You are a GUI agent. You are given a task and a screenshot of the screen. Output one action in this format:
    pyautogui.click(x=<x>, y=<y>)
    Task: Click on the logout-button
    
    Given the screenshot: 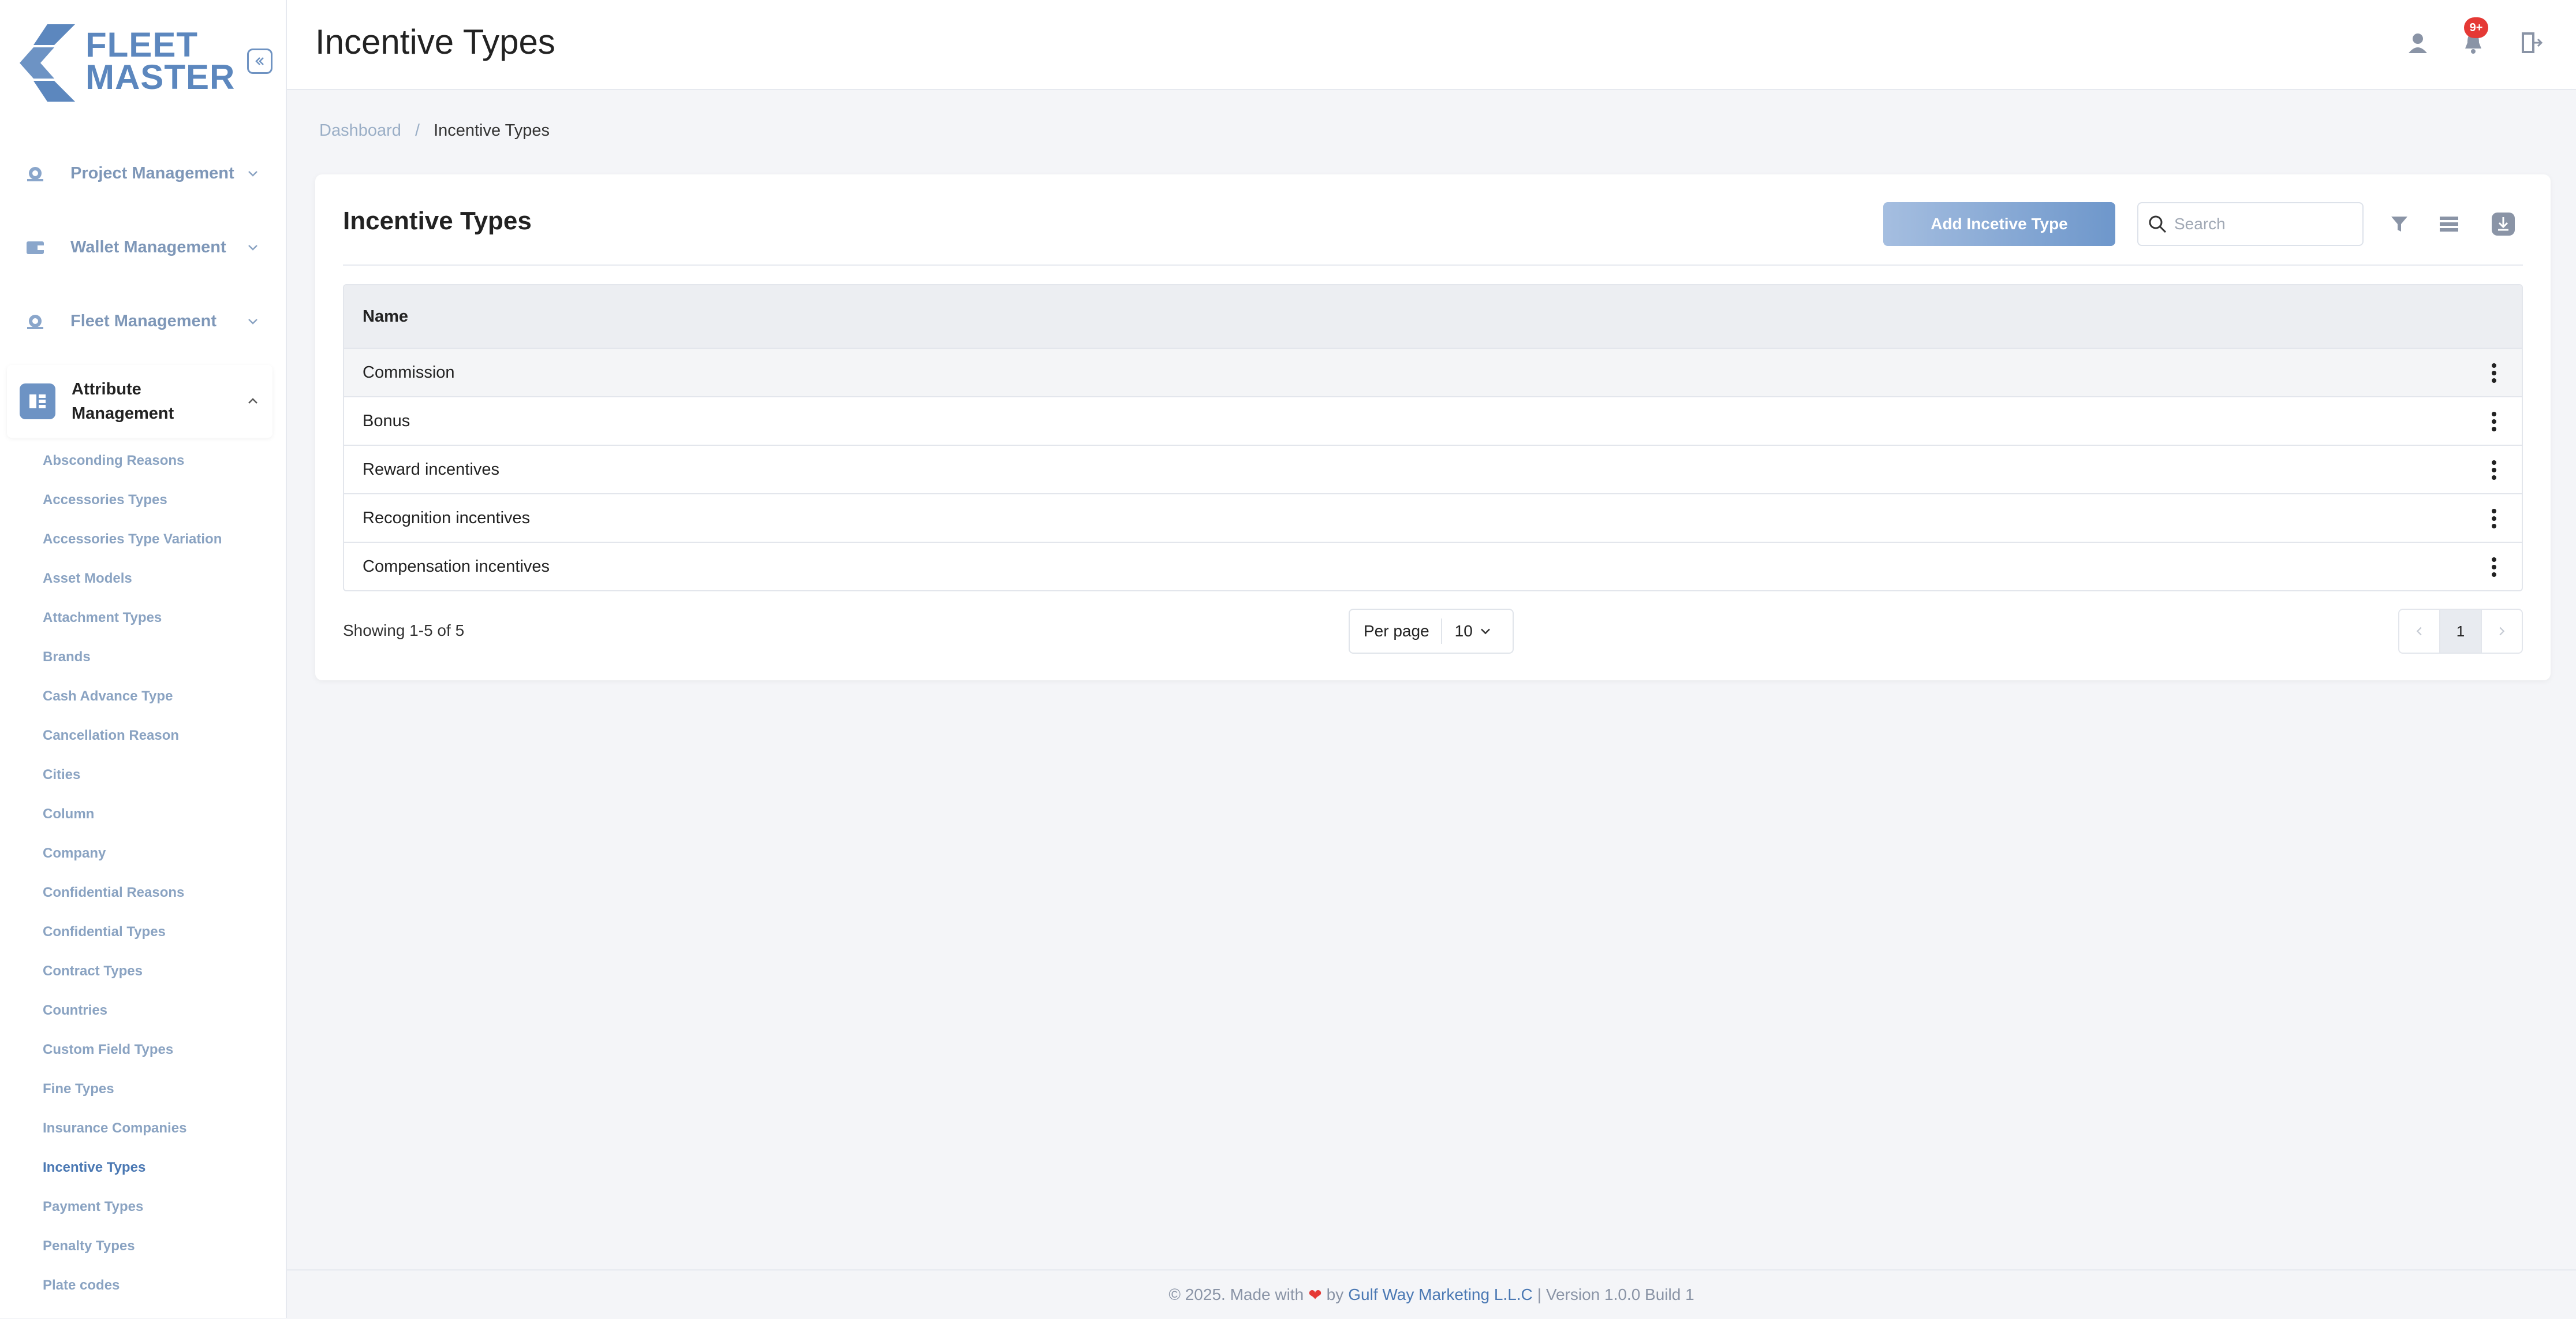 What is the action you would take?
    pyautogui.click(x=2531, y=42)
    